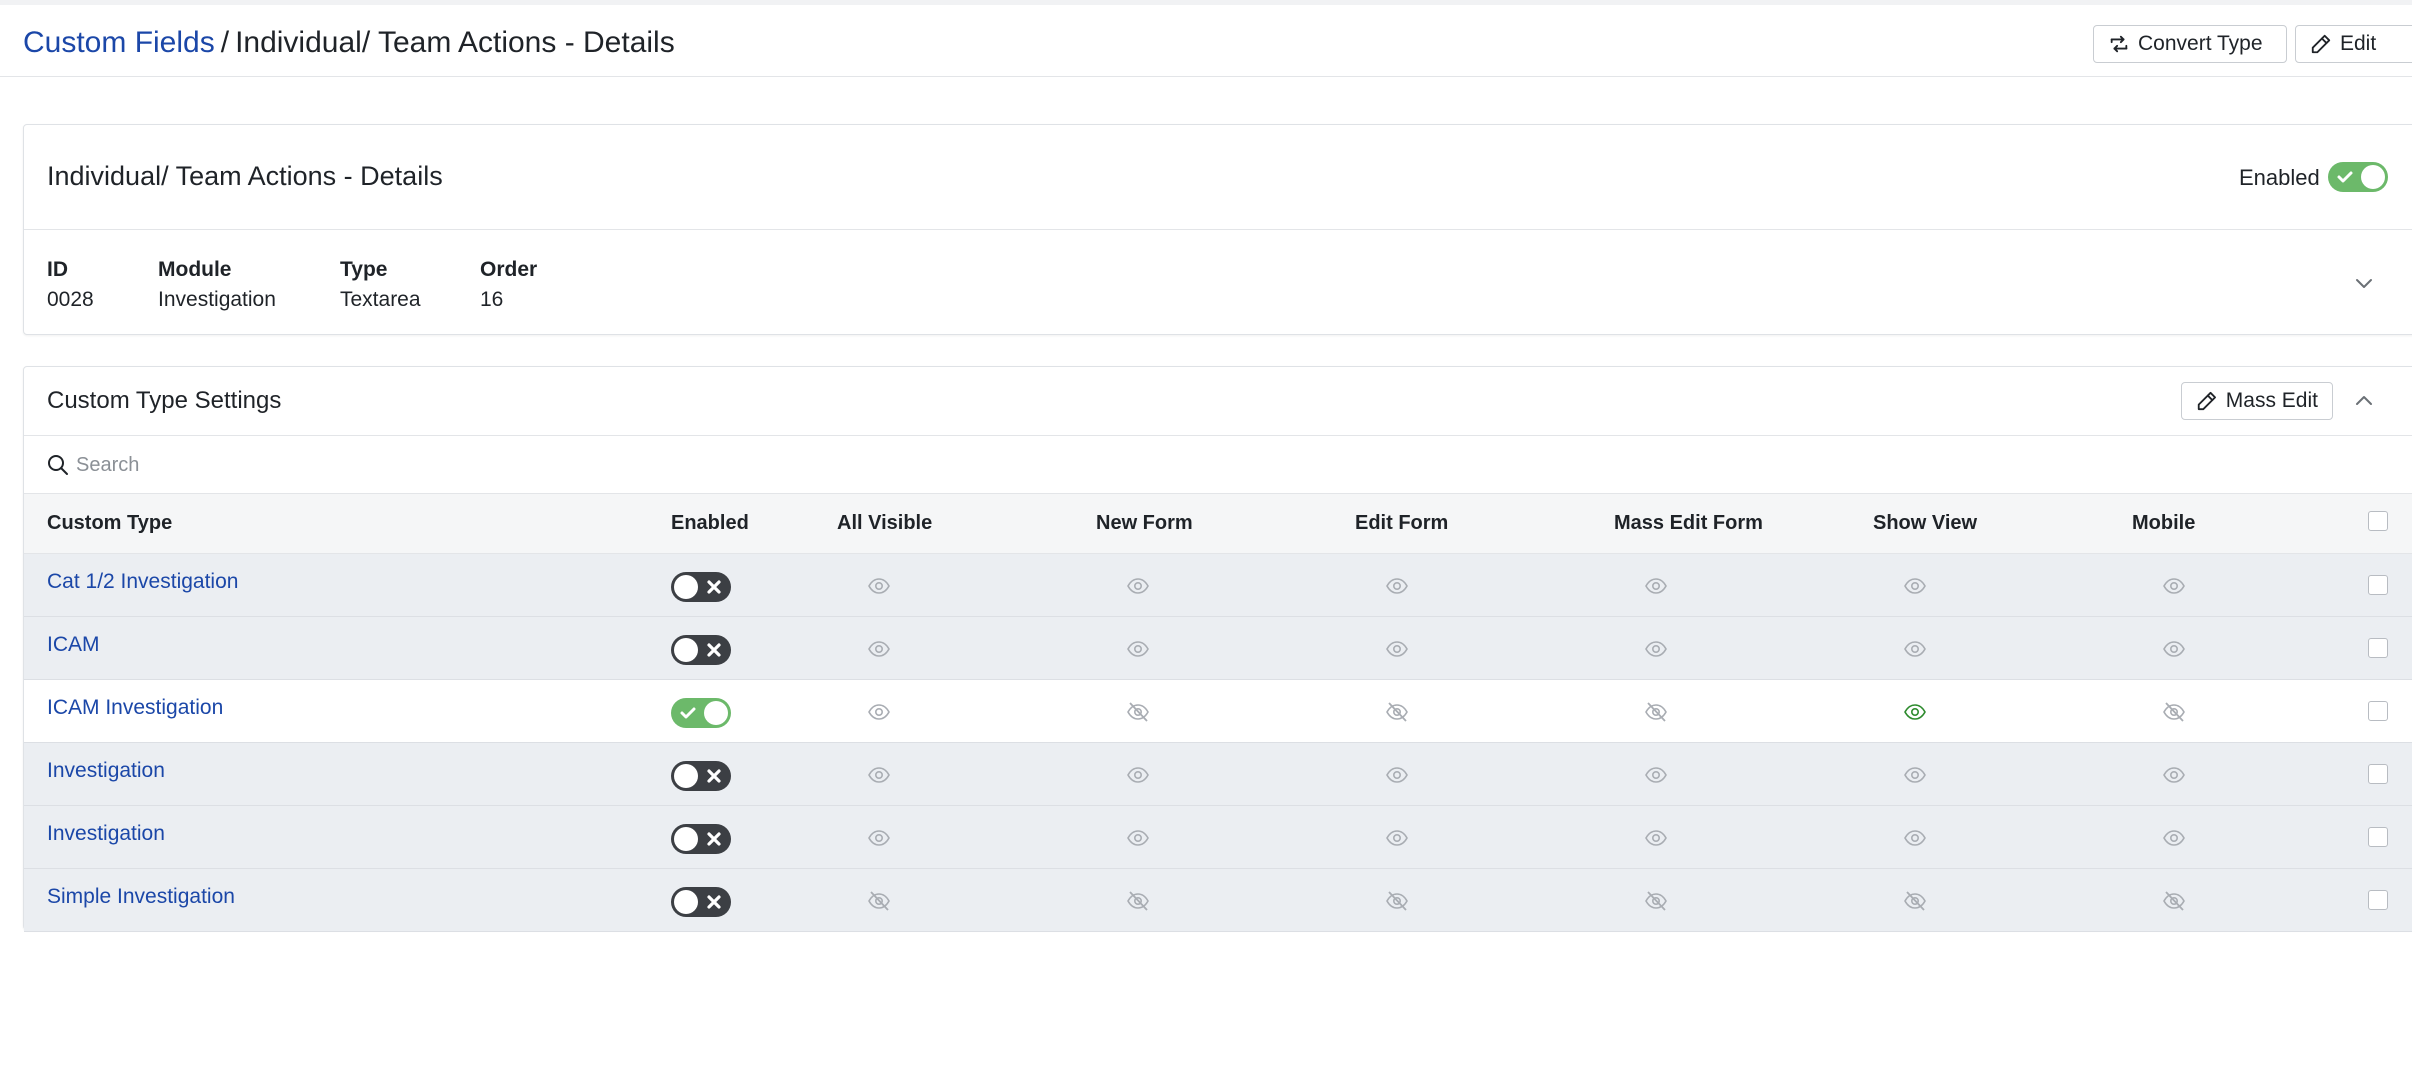  Describe the element at coordinates (2206, 401) in the screenshot. I see `pencil-icon` at that location.